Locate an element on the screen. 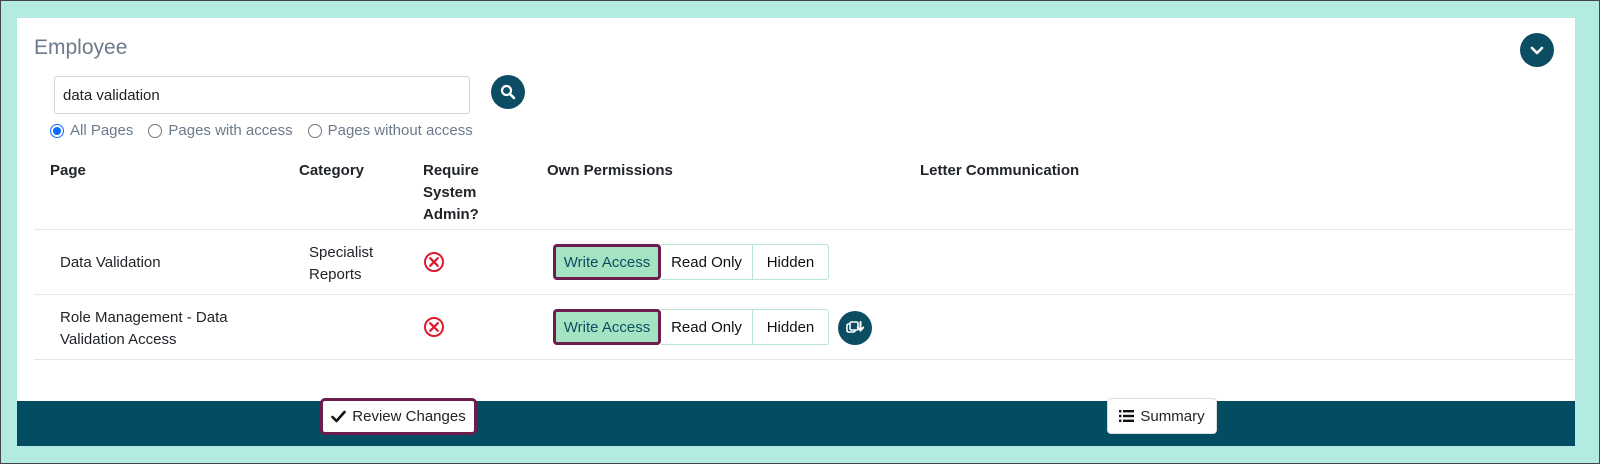  search-button is located at coordinates (508, 92).